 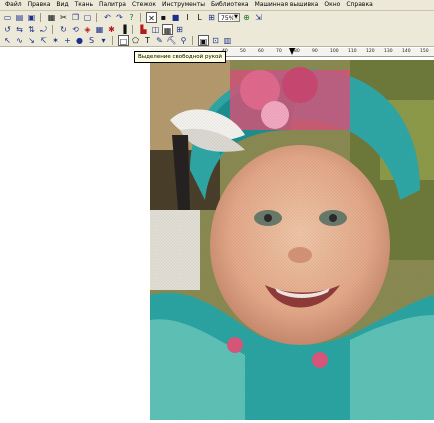 I want to click on refresh-icon: ↻, so click(x=63, y=29).